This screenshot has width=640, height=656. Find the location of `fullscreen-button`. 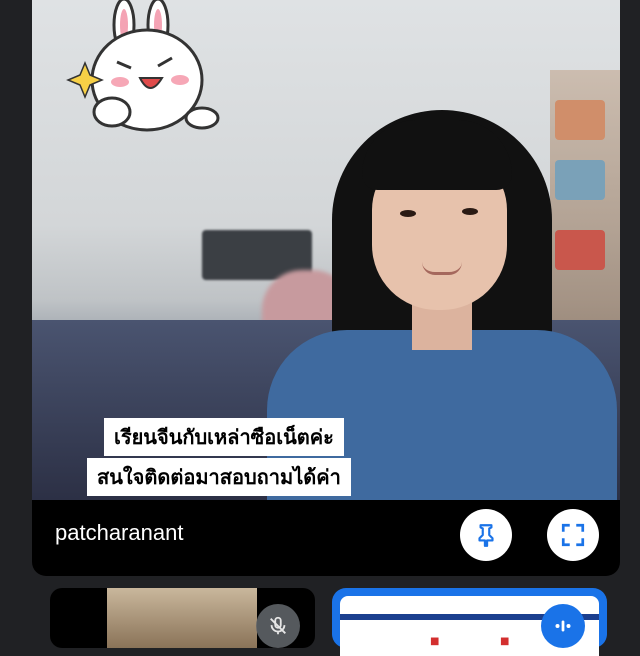

fullscreen-button is located at coordinates (573, 535).